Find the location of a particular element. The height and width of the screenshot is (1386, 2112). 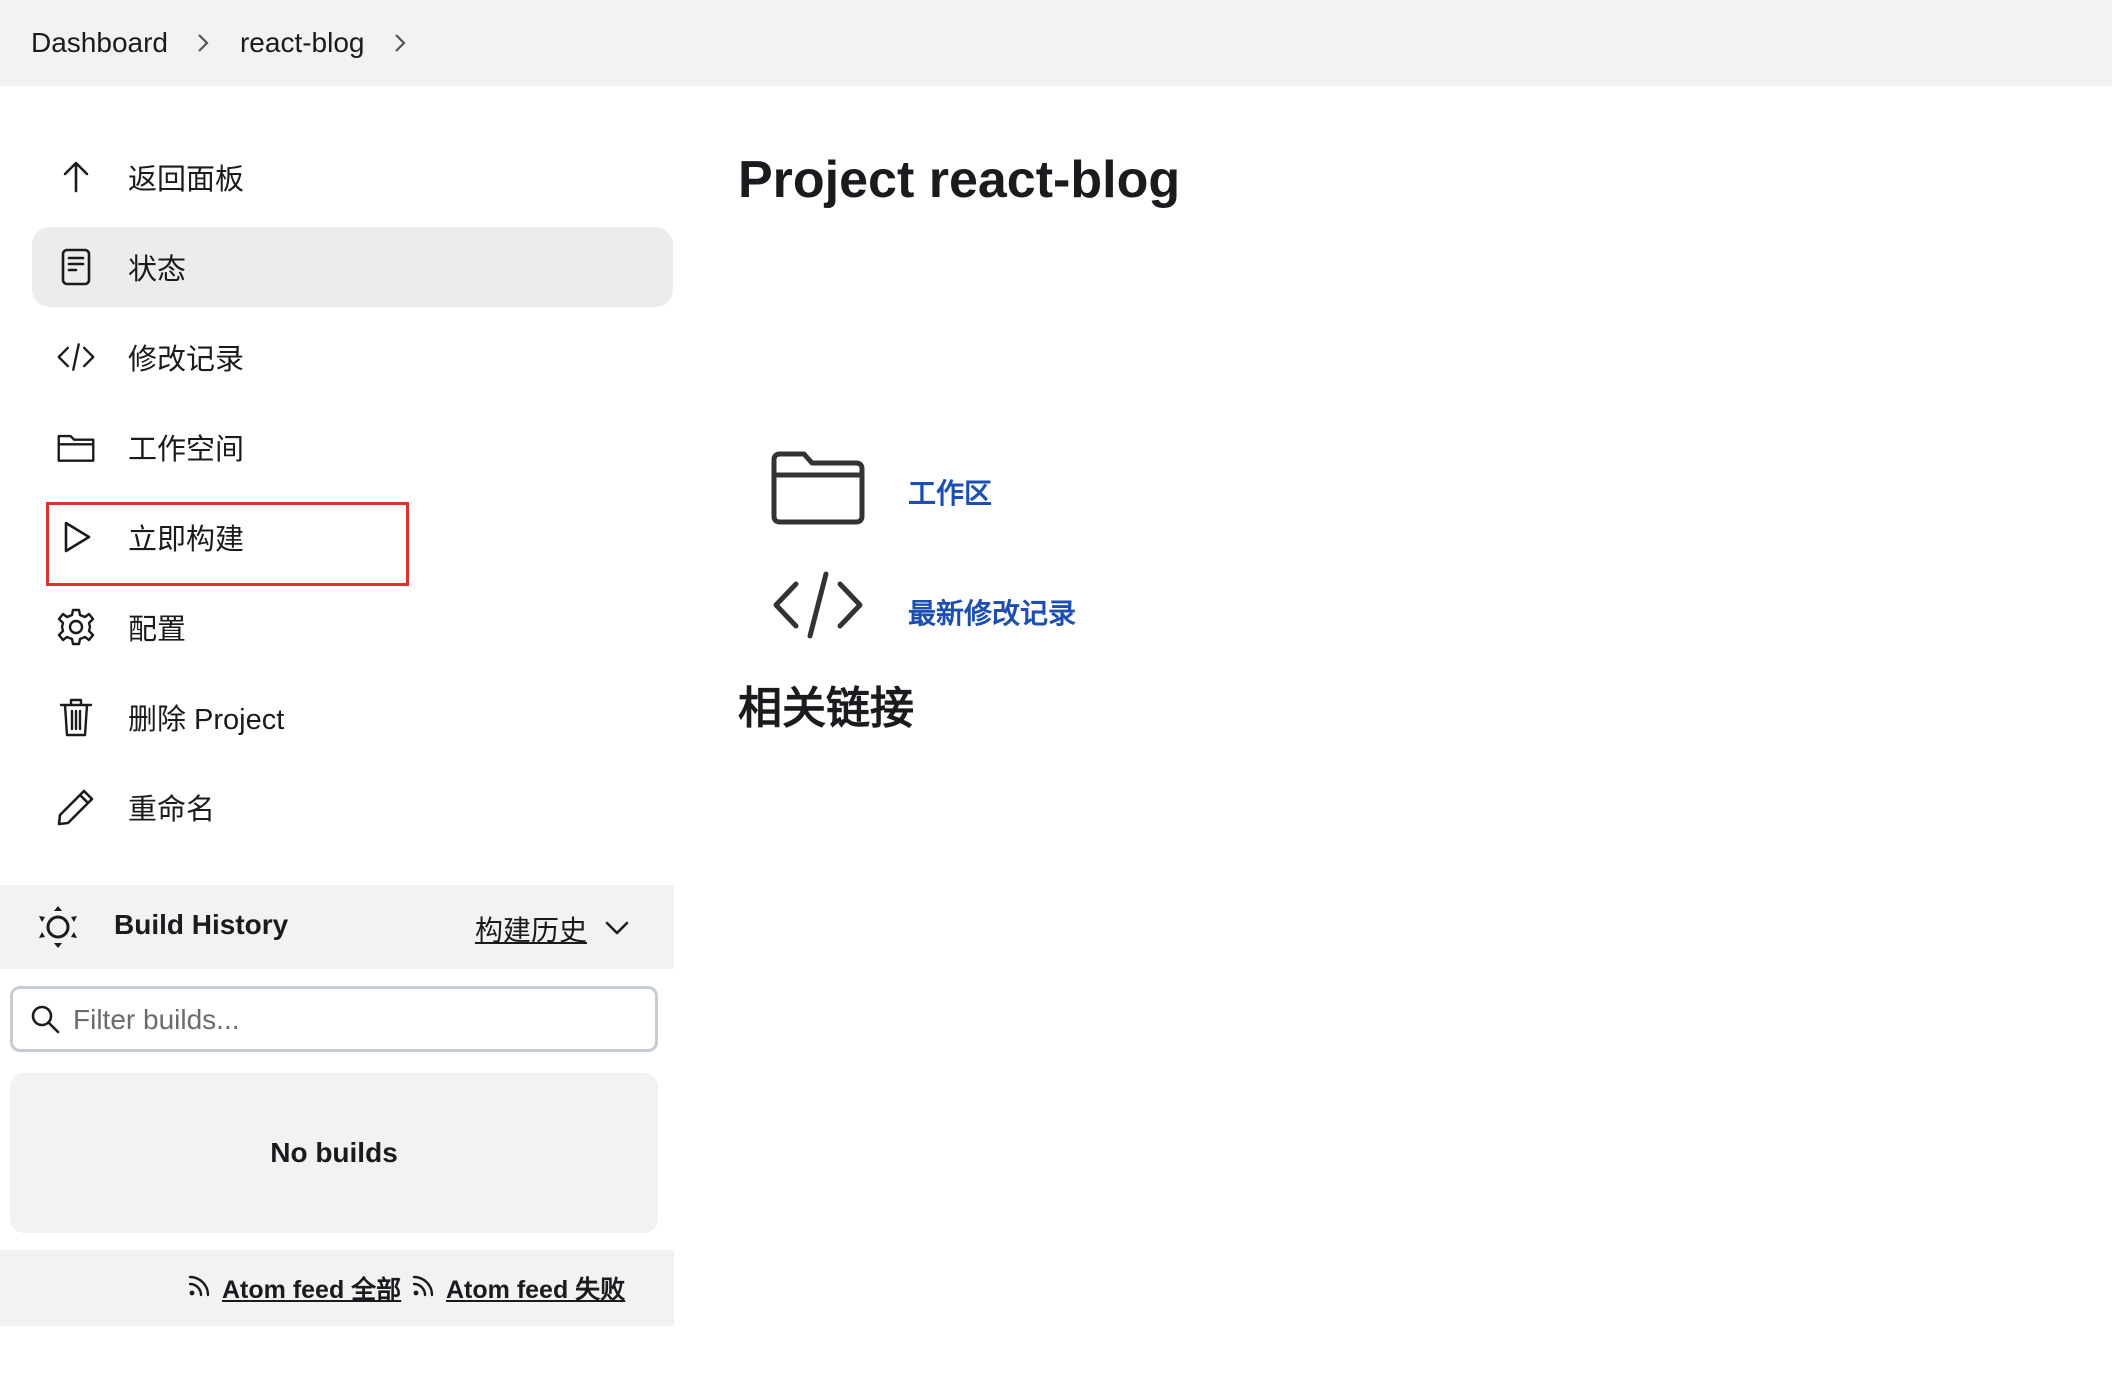

no-builds-panel: No builds is located at coordinates (334, 1153).